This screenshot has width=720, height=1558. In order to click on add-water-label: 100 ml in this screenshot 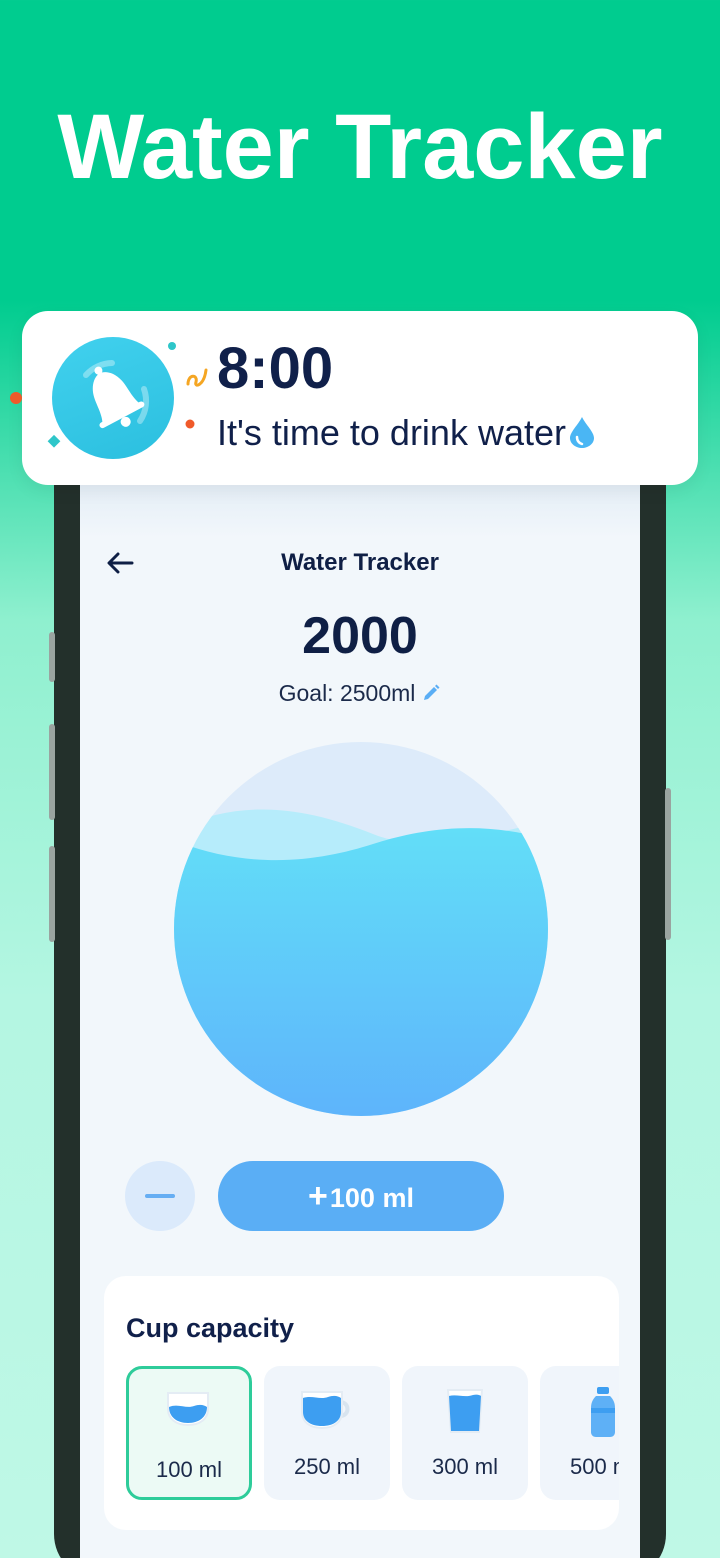, I will do `click(371, 1198)`.